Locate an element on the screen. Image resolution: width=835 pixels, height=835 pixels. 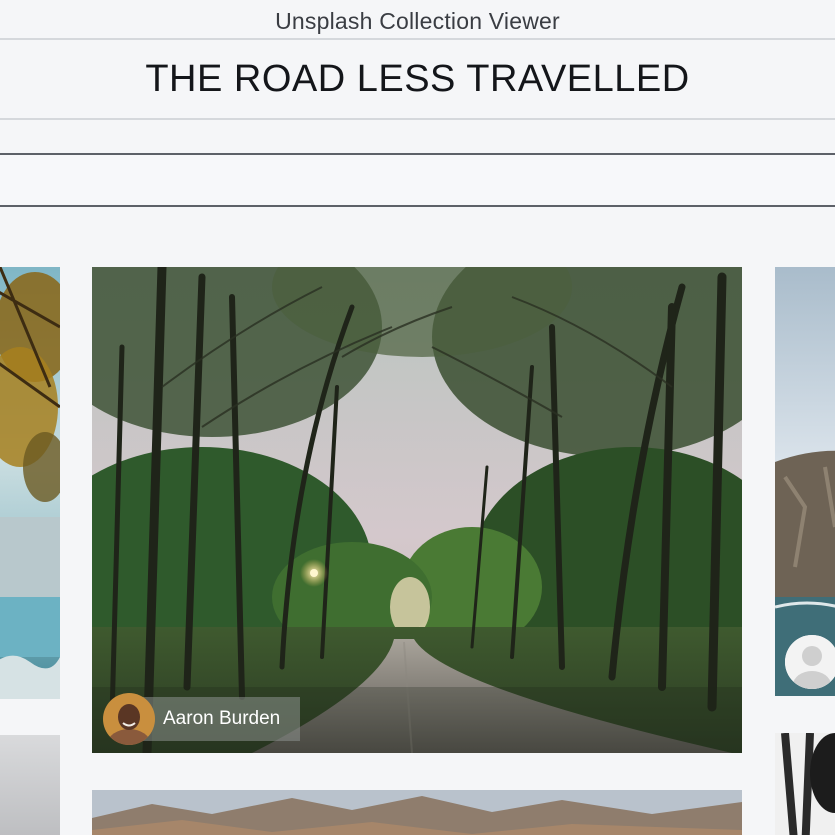
collection-title: THE ROAD LESS TRAVELLED is located at coordinates (417, 79).